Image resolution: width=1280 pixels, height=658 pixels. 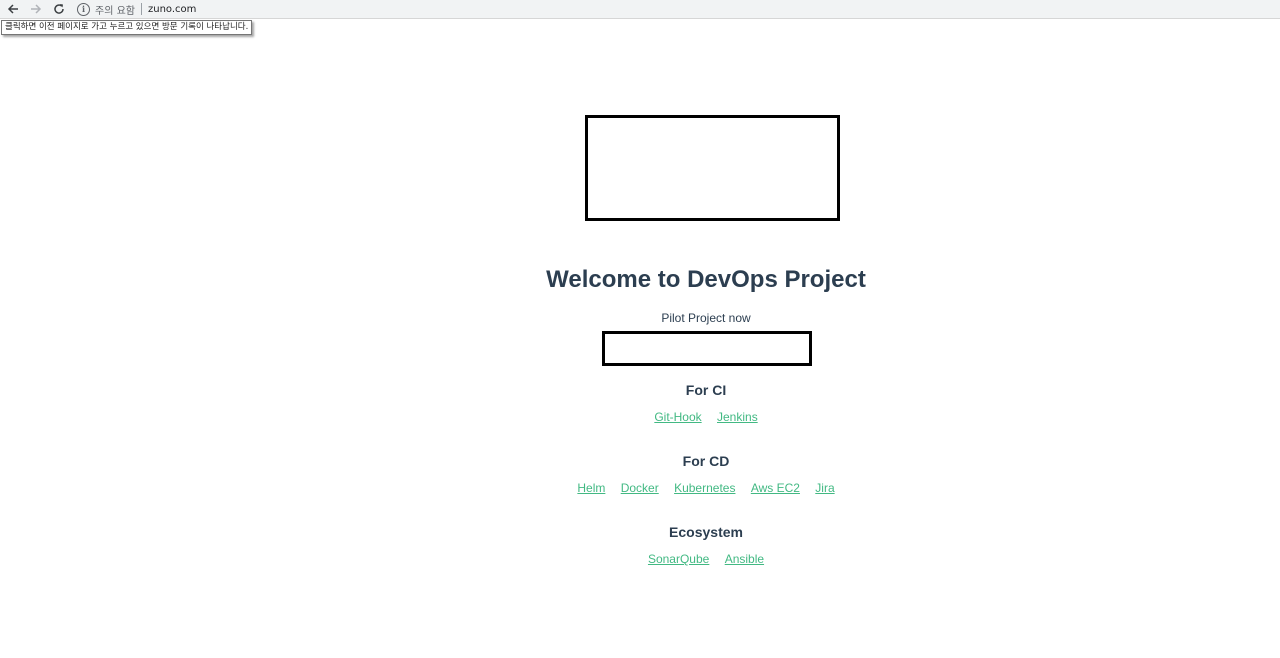 I want to click on link-git-hook: Git-Hook, so click(x=677, y=417).